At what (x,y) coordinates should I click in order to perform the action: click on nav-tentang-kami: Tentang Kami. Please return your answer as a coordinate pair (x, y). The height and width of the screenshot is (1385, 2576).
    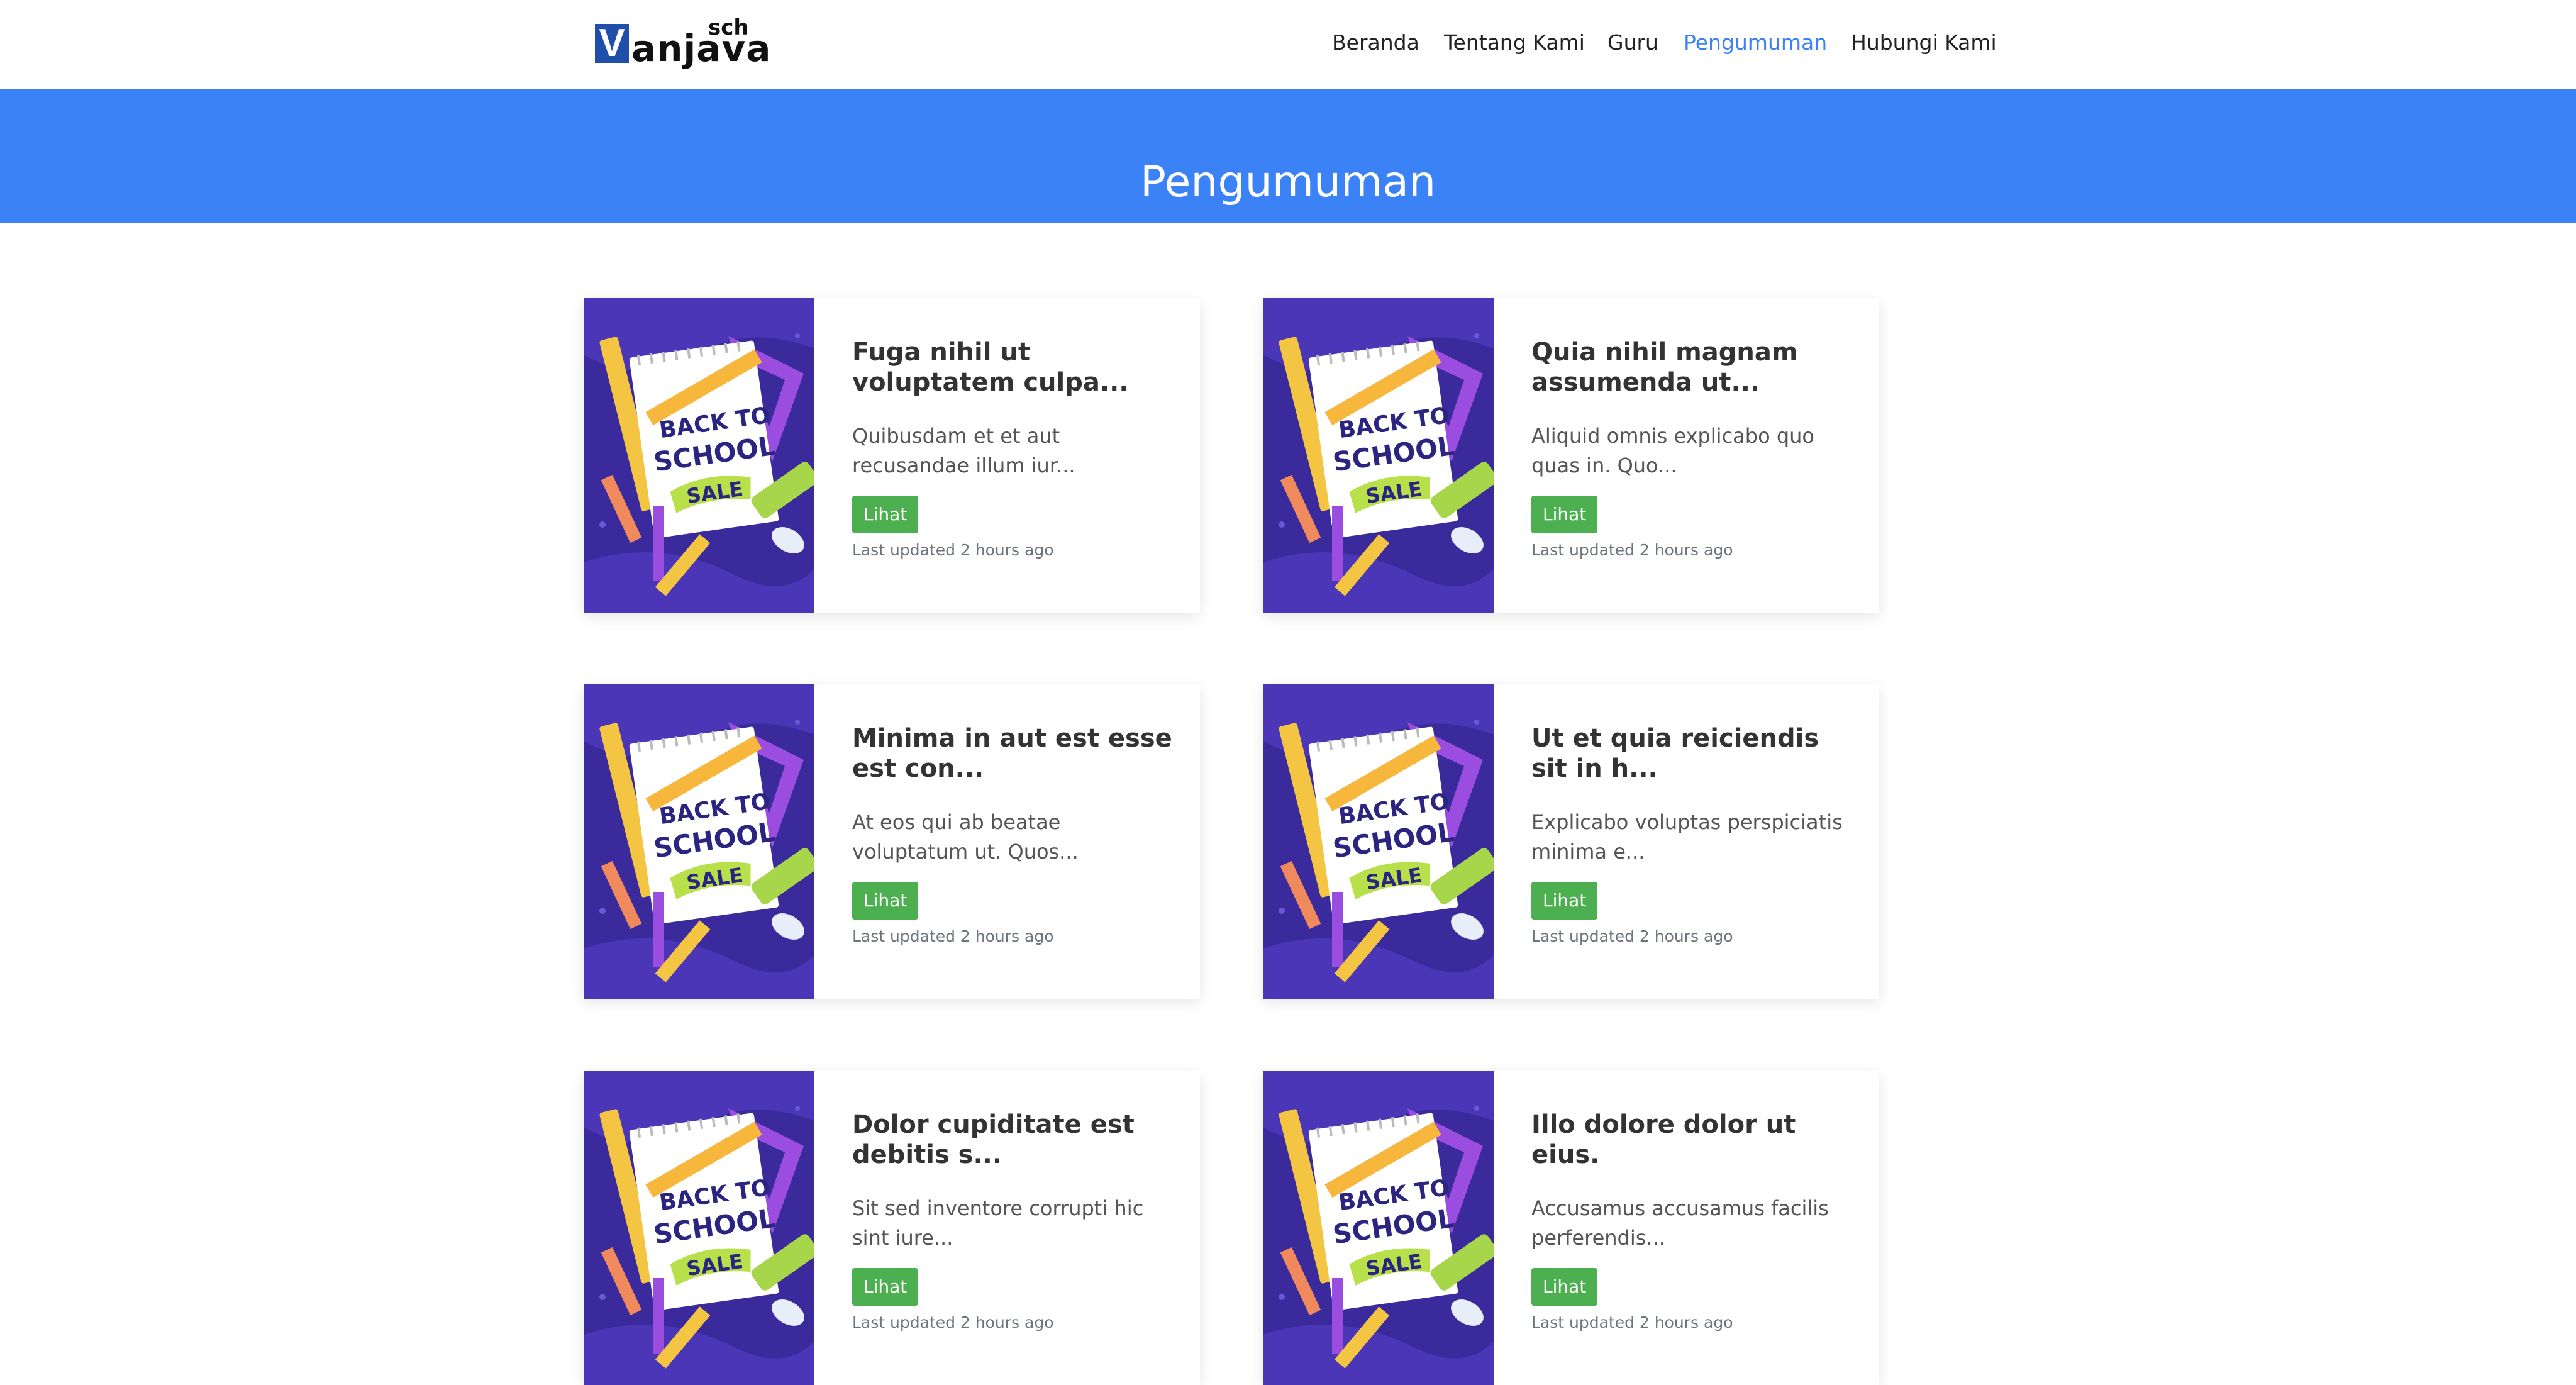
    Looking at the image, I should click on (1514, 43).